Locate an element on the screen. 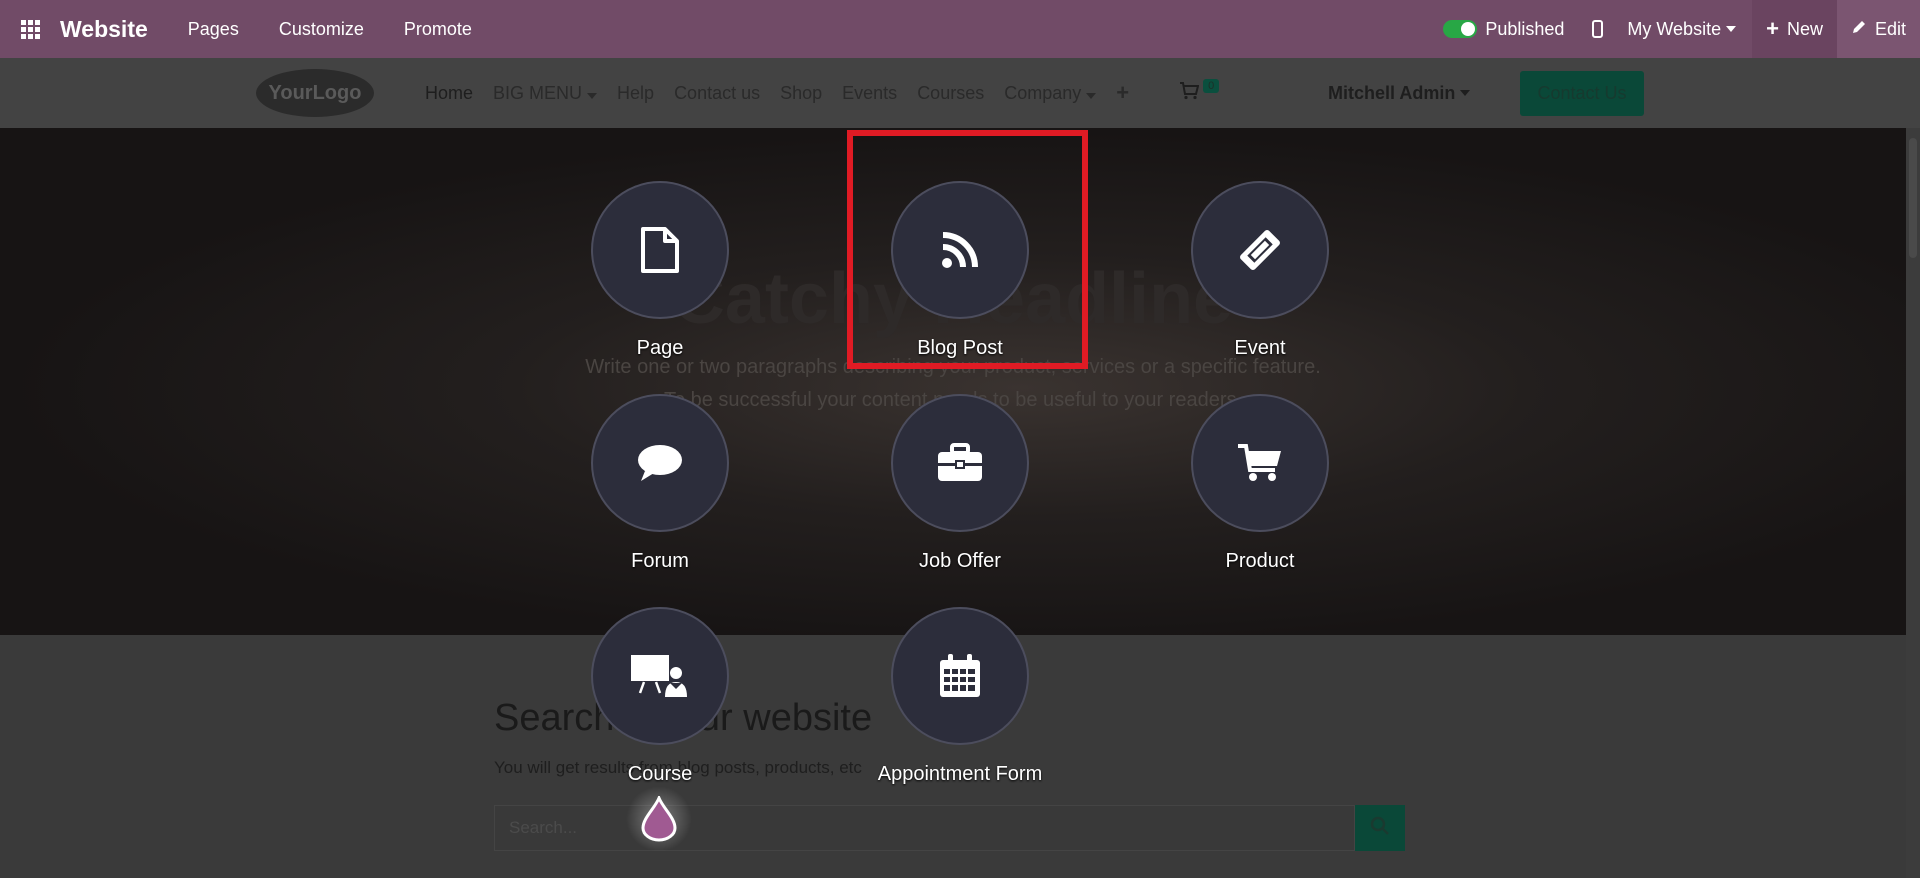 The height and width of the screenshot is (878, 1920). add-menu-plus-icon: + is located at coordinates (1122, 93).